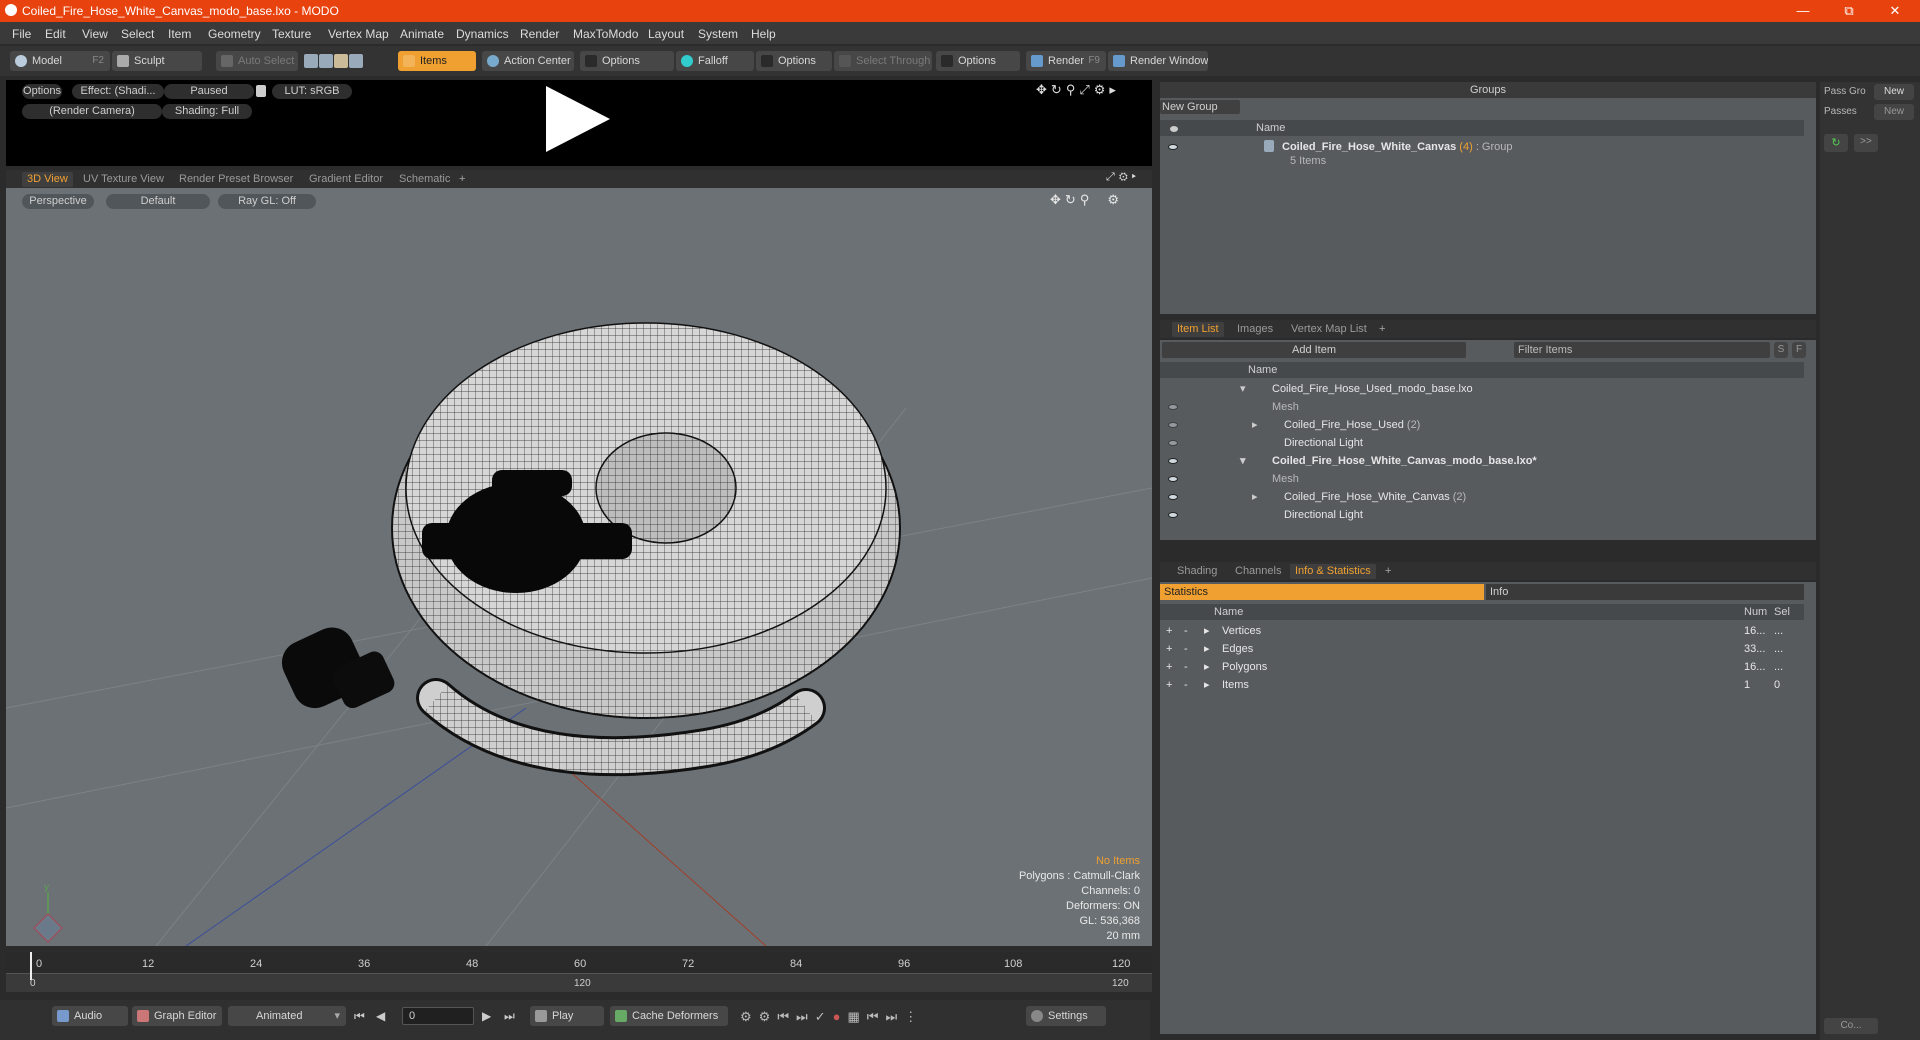 This screenshot has width=1920, height=1040. Describe the element at coordinates (437, 61) in the screenshot. I see `items-button: Items` at that location.